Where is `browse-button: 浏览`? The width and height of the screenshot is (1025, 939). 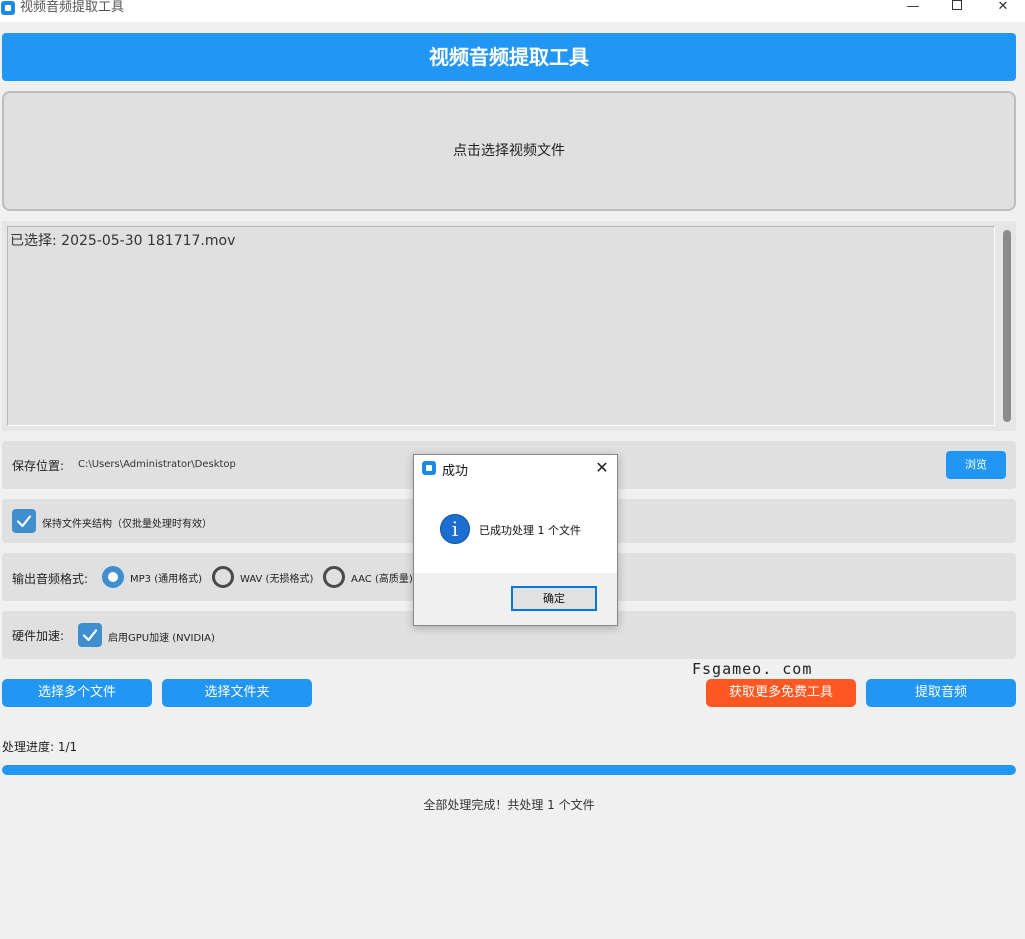 browse-button: 浏览 is located at coordinates (976, 465).